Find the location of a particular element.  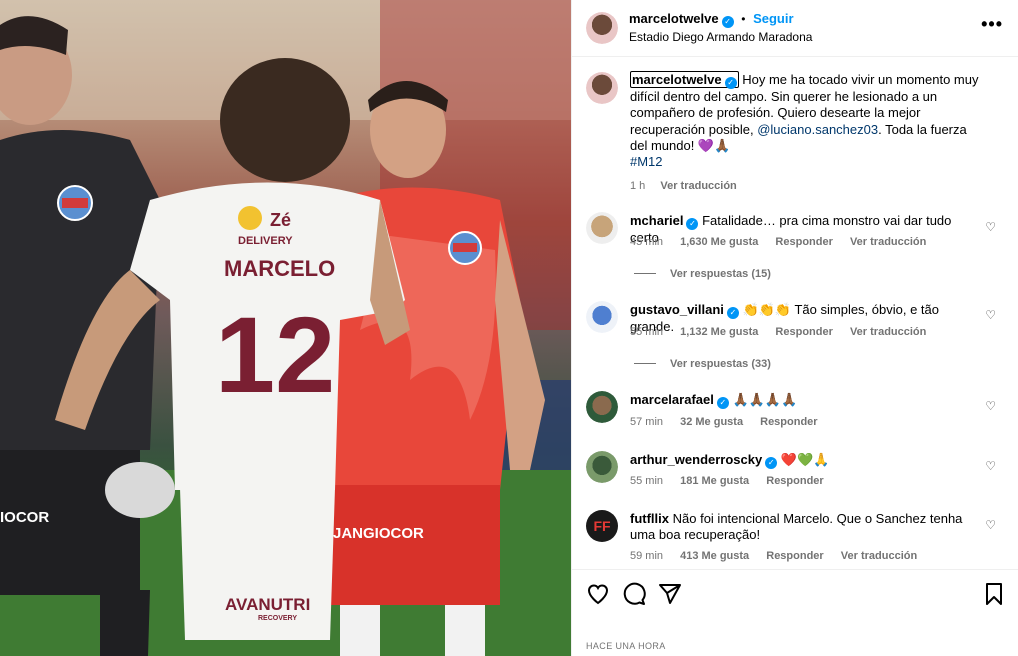

author-username: marcelotwelve is located at coordinates (674, 18).